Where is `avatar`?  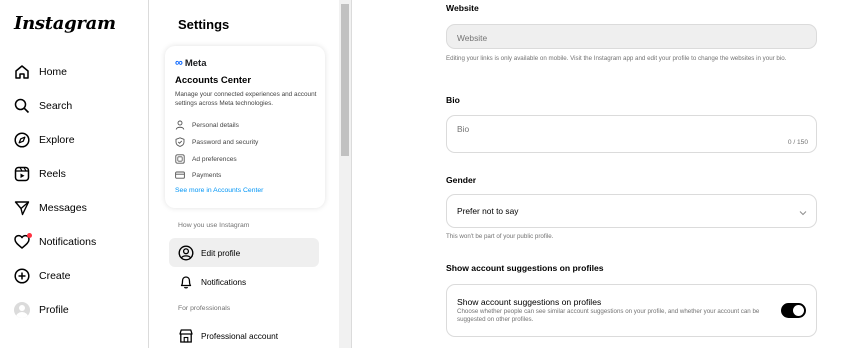 avatar is located at coordinates (22, 310).